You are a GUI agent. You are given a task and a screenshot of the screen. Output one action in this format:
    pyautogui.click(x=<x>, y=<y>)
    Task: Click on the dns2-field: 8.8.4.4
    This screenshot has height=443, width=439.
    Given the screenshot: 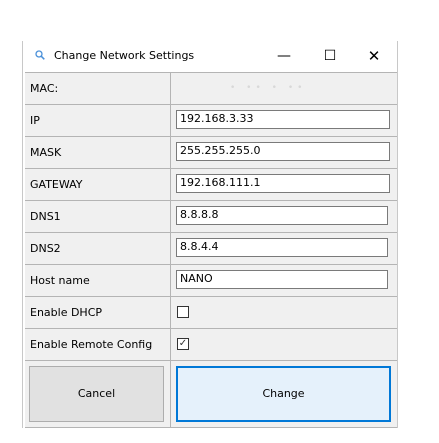 What is the action you would take?
    pyautogui.click(x=282, y=247)
    